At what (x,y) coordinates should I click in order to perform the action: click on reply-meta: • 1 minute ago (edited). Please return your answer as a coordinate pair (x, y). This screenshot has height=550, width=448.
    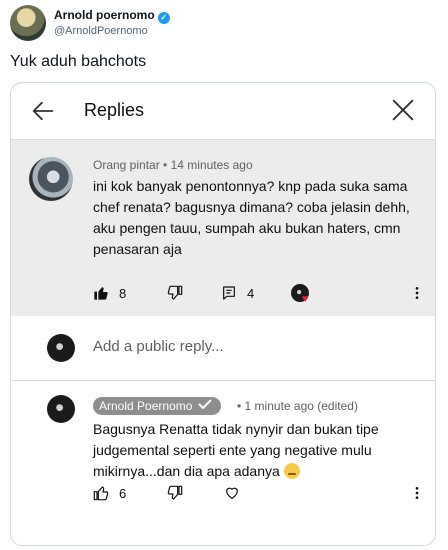
    Looking at the image, I should click on (297, 406).